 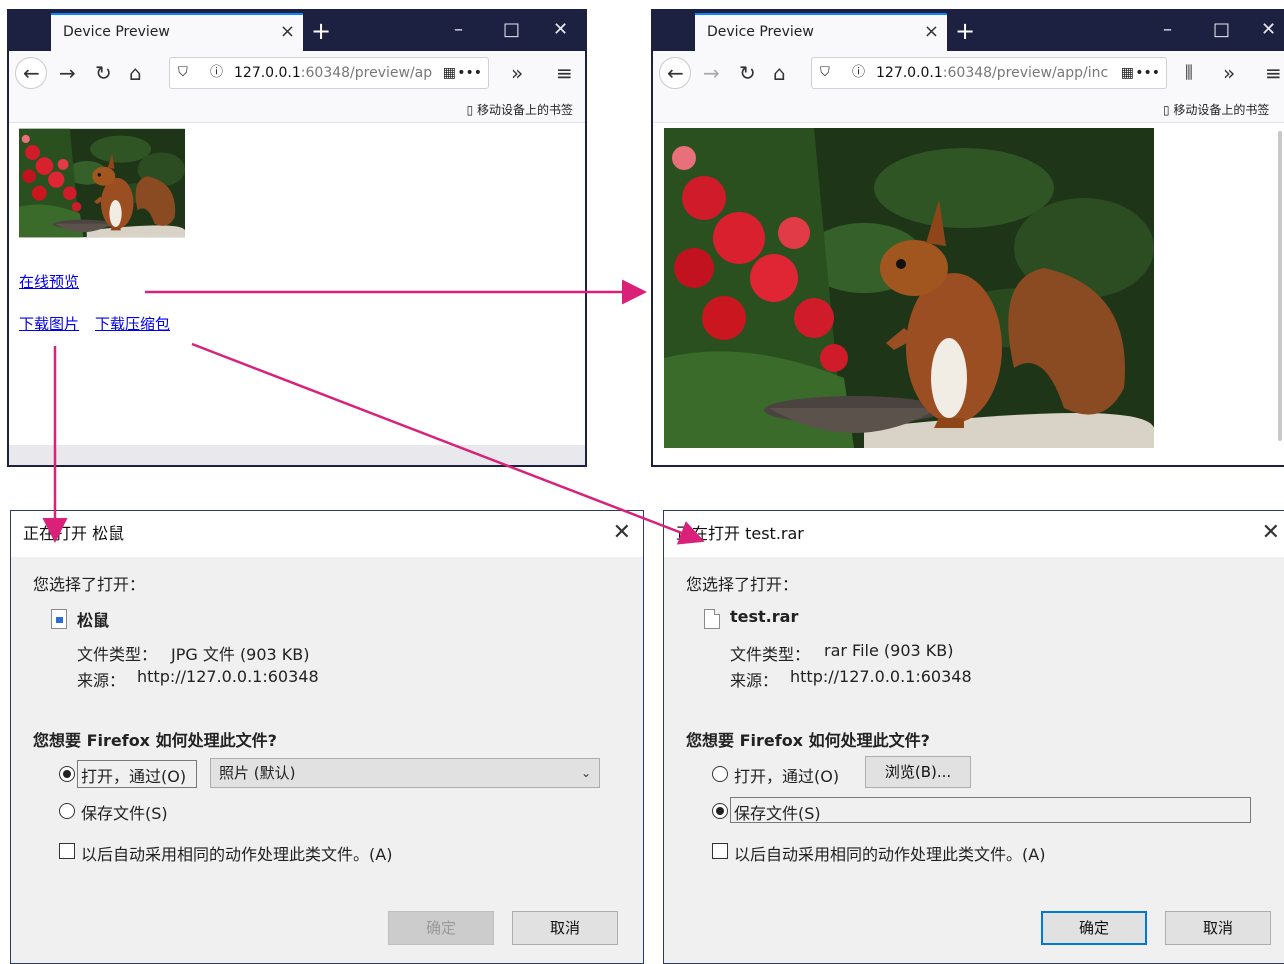 What do you see at coordinates (1025, 73) in the screenshot?
I see `url-path: :60348/preview/app/inc` at bounding box center [1025, 73].